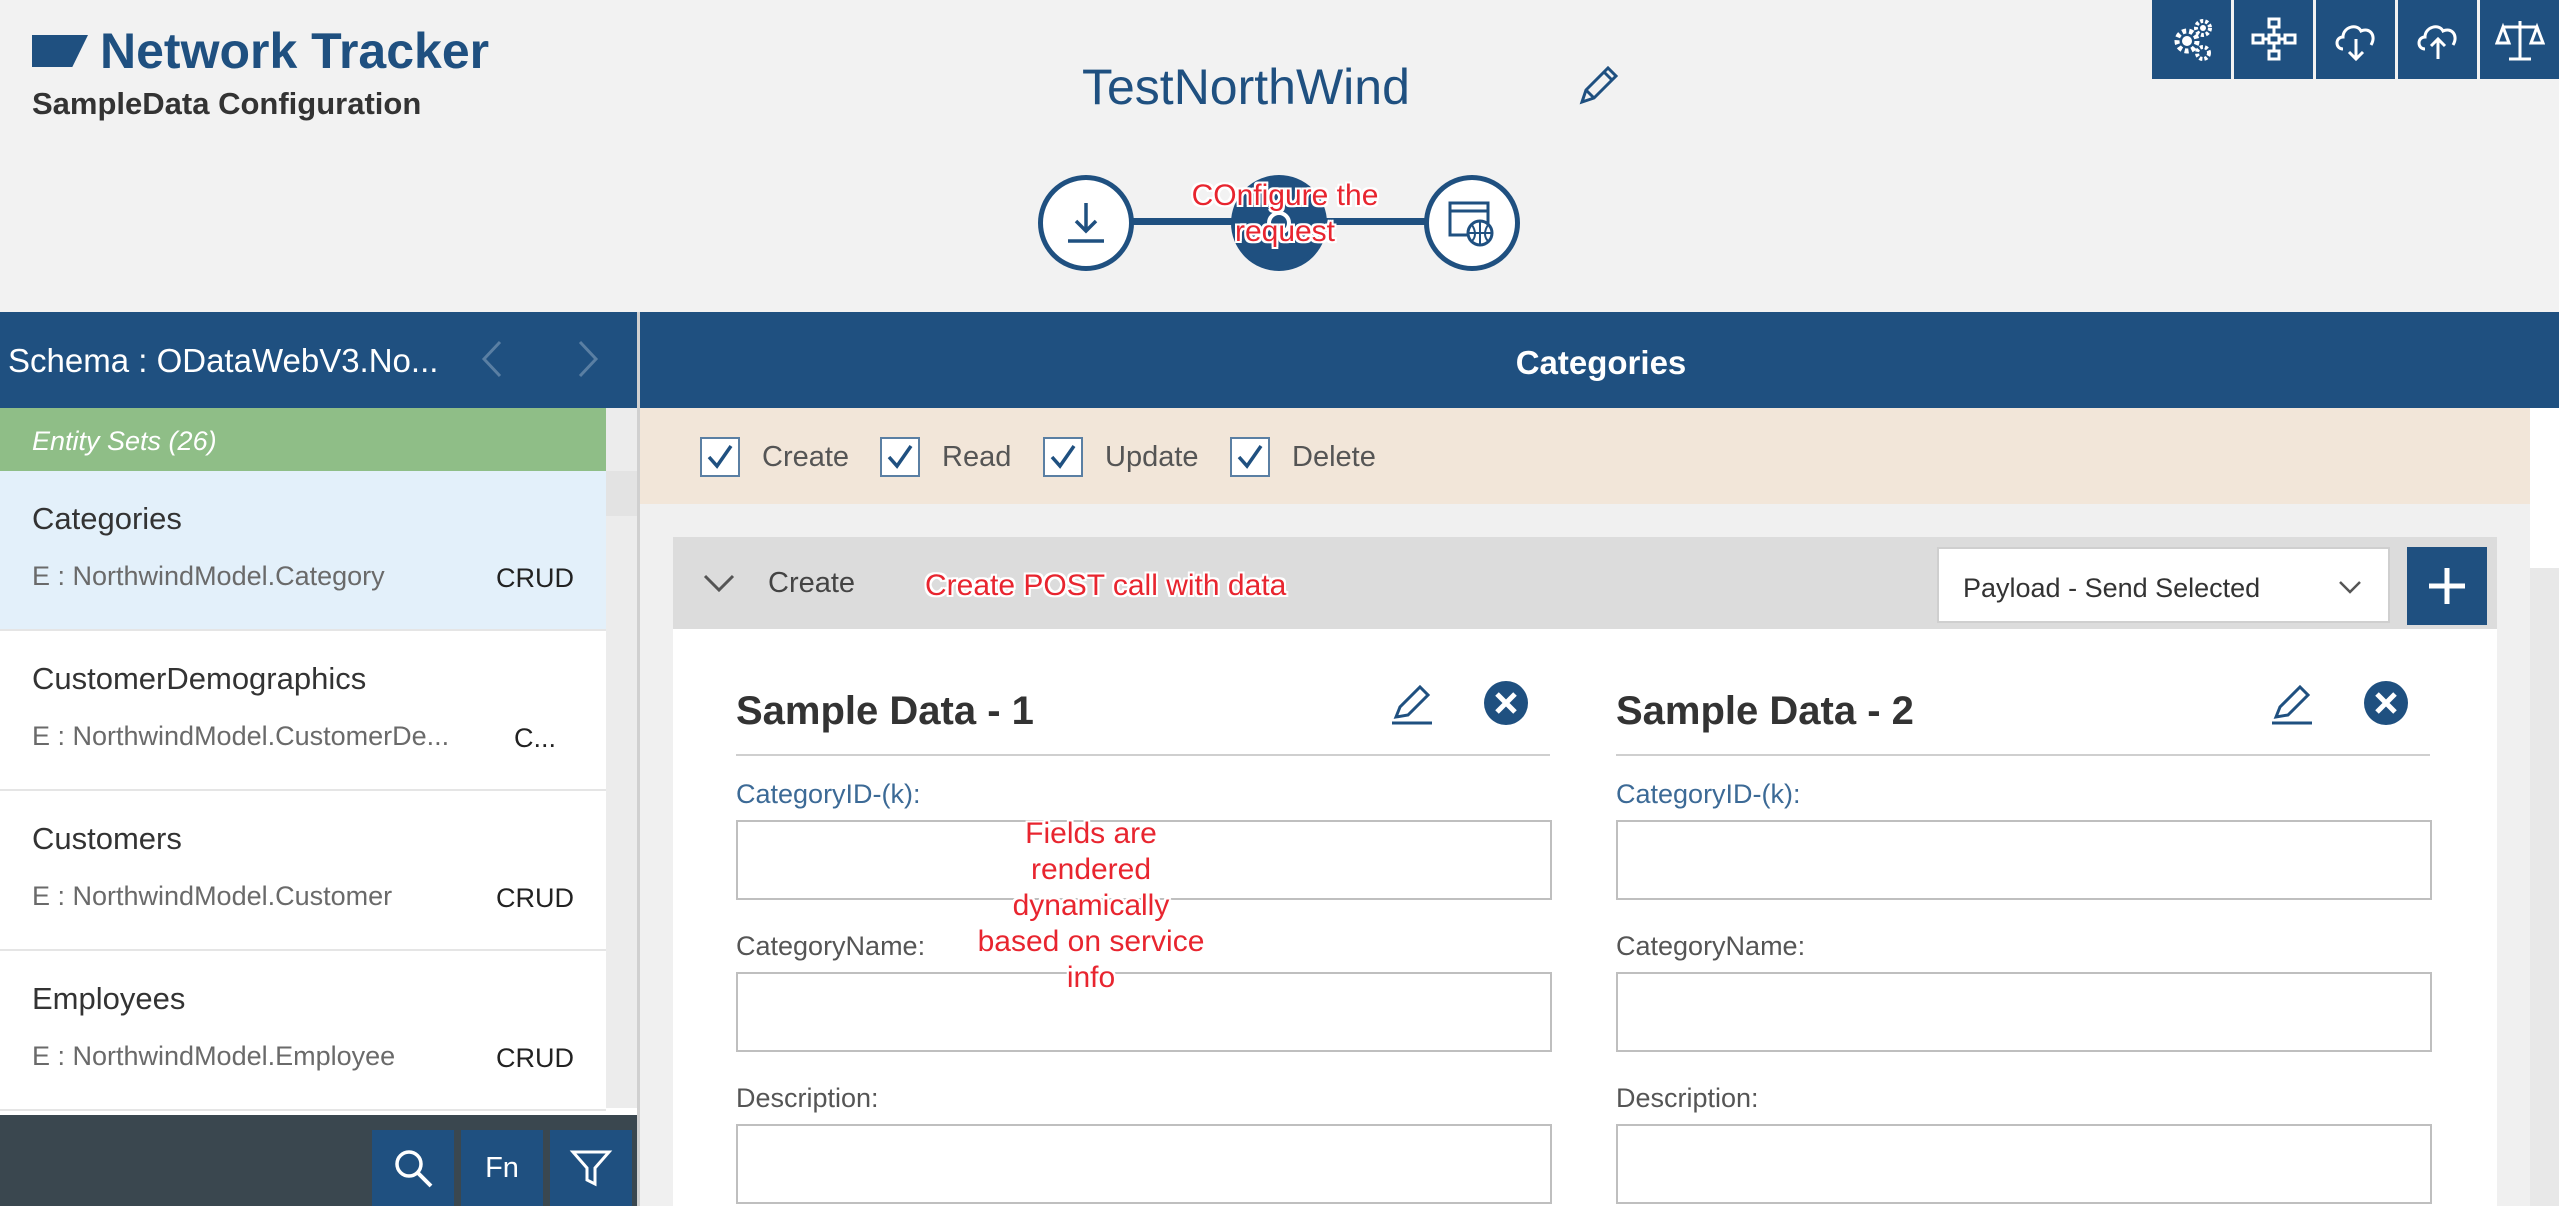 The image size is (2559, 1206). Describe the element at coordinates (812, 583) in the screenshot. I see `create-section-label: Create` at that location.